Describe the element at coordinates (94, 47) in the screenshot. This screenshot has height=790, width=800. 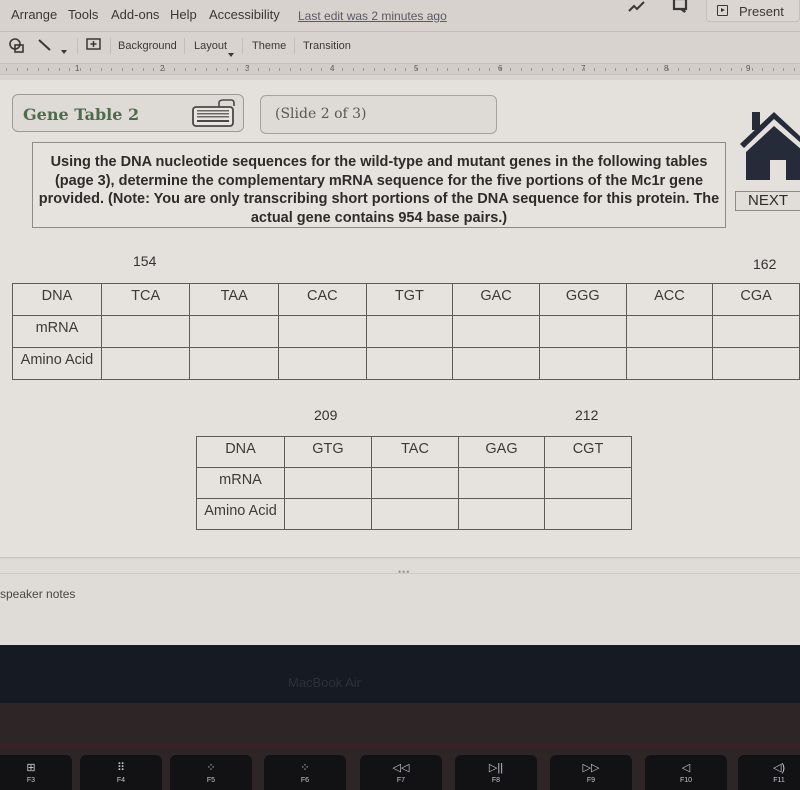
I see `comment-add-icon` at that location.